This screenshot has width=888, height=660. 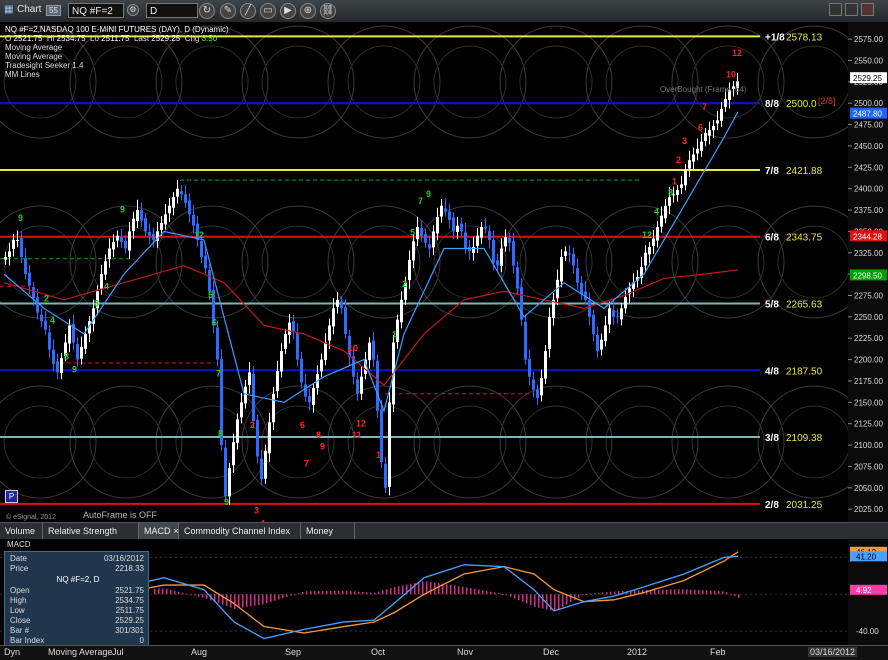 I want to click on legend-study-2: Moving Average, so click(x=117, y=56).